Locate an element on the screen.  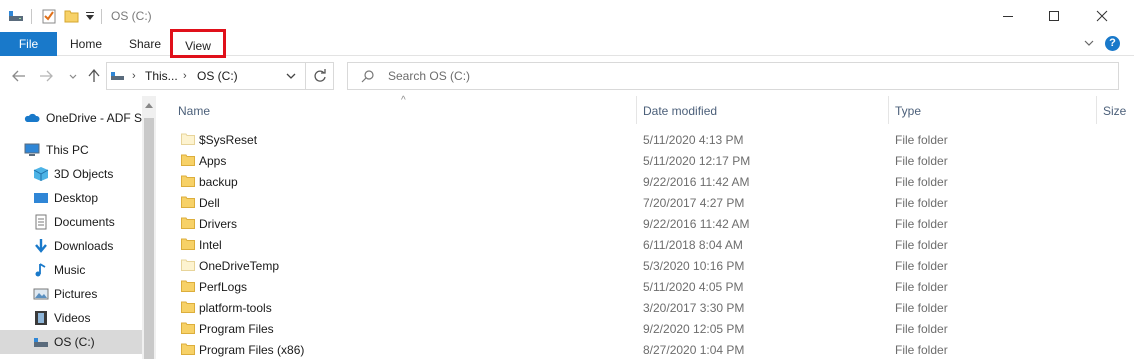
table-row: Drivers 9/22/2016 11:42 AM File folder is located at coordinates (645, 223).